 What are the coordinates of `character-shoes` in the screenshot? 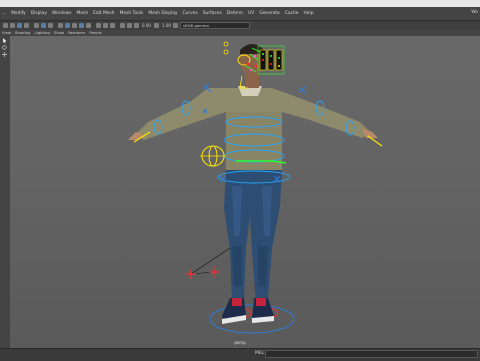 It's located at (248, 311).